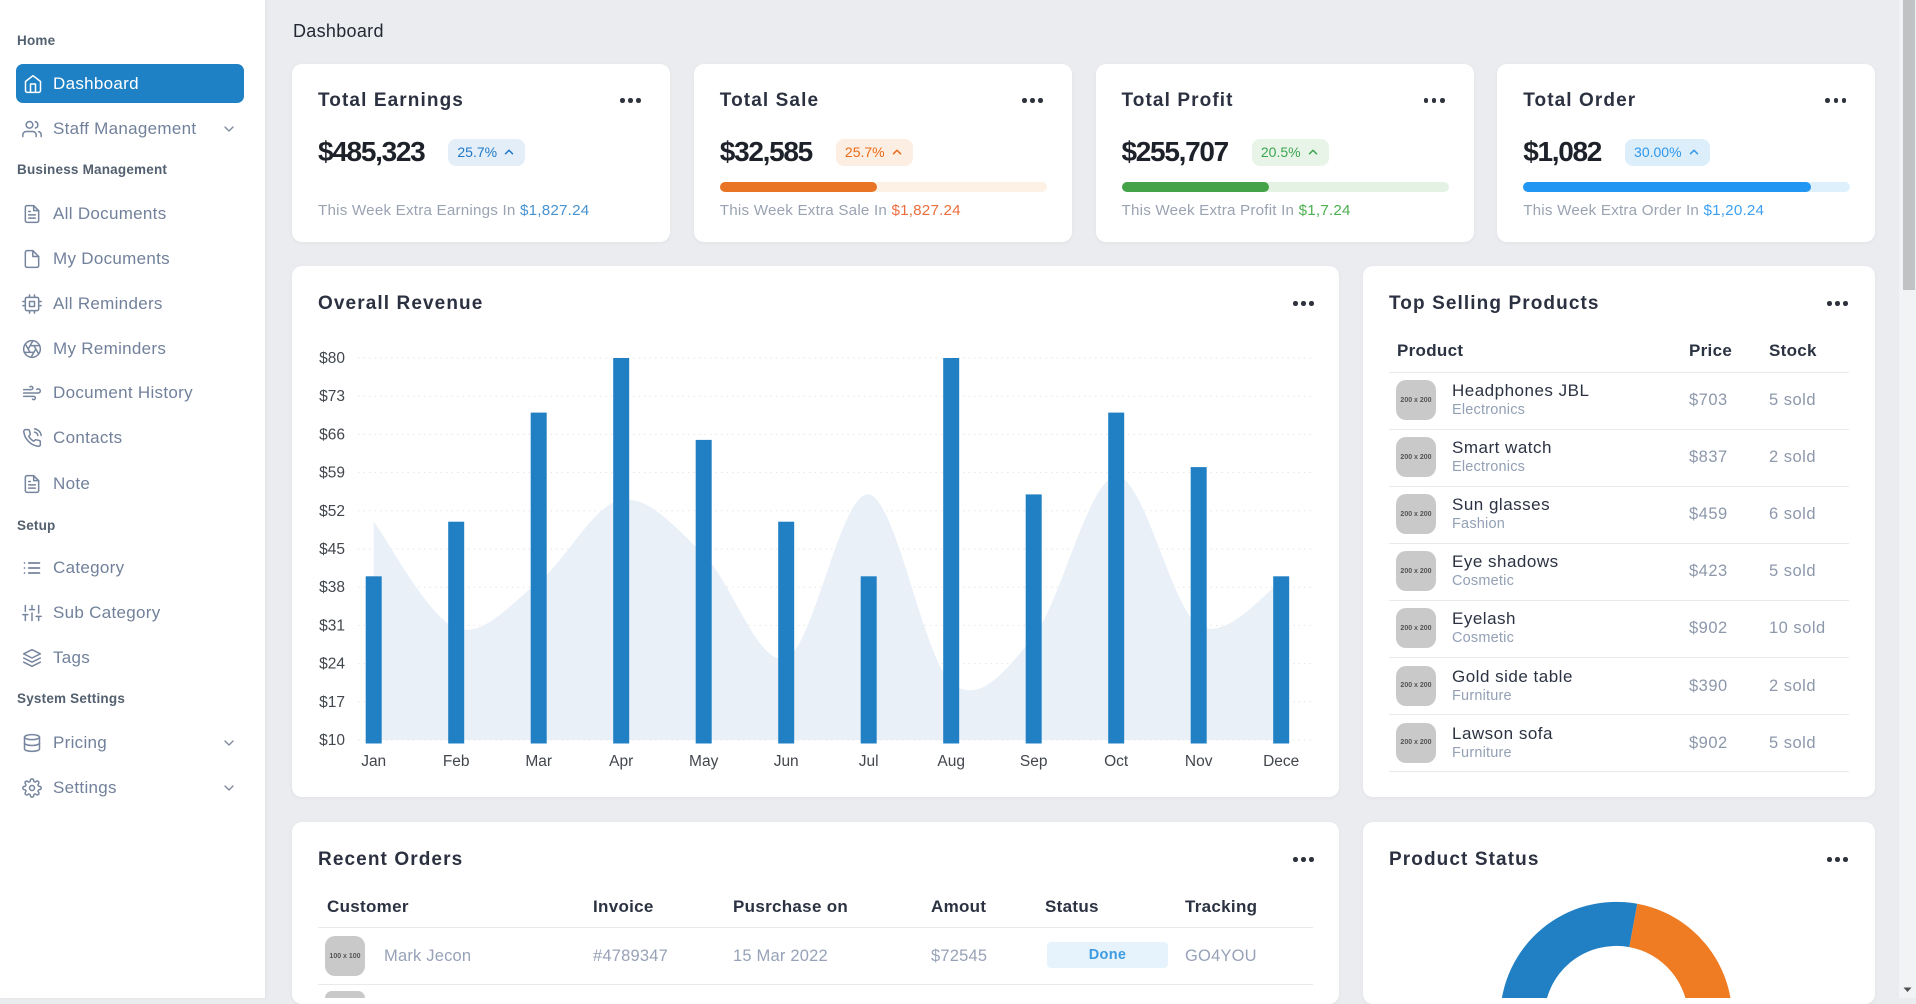  Describe the element at coordinates (1281, 761) in the screenshot. I see `svg-text: Dece` at that location.